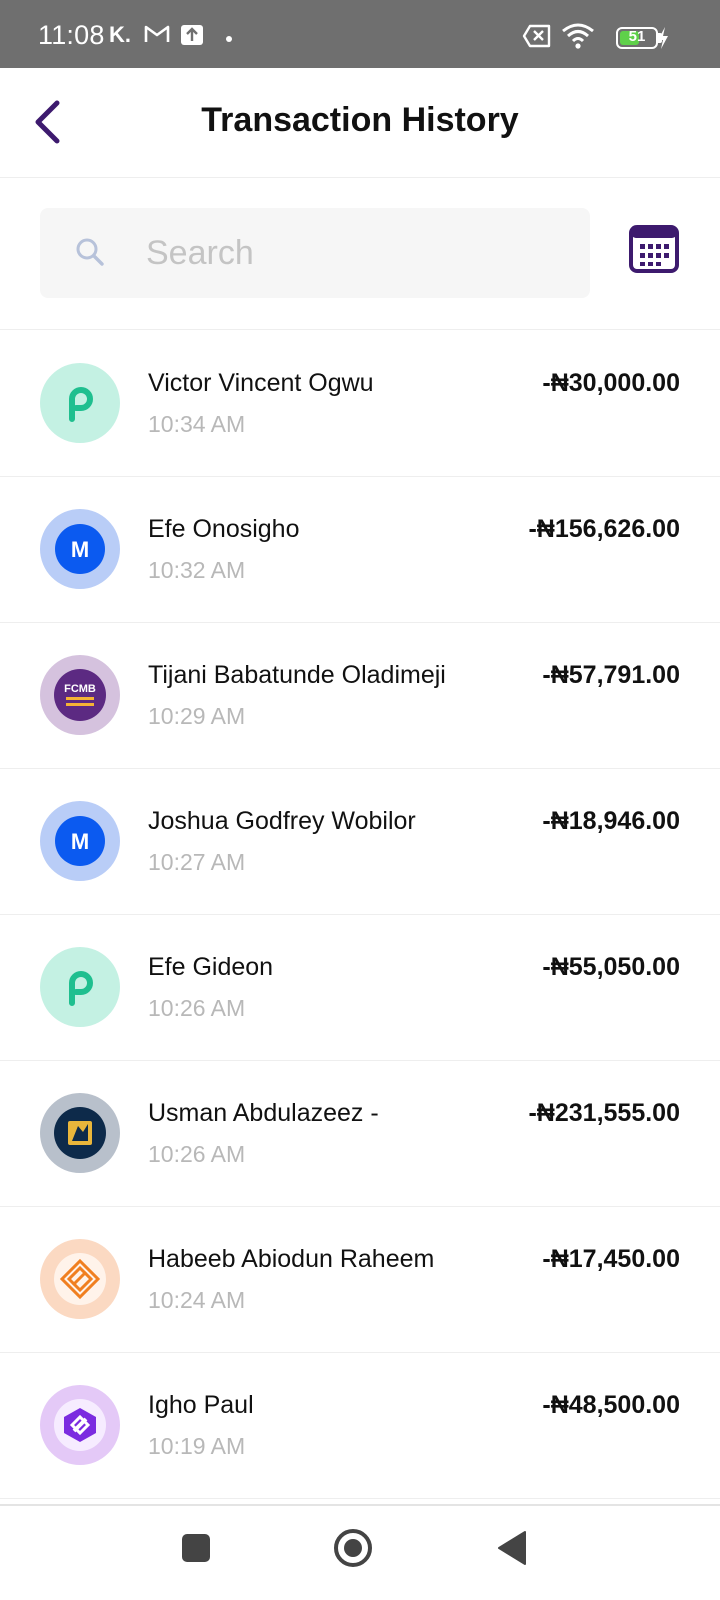 This screenshot has width=720, height=1600. Describe the element at coordinates (611, 1405) in the screenshot. I see `transaction-amount: -₦48,500.00` at that location.